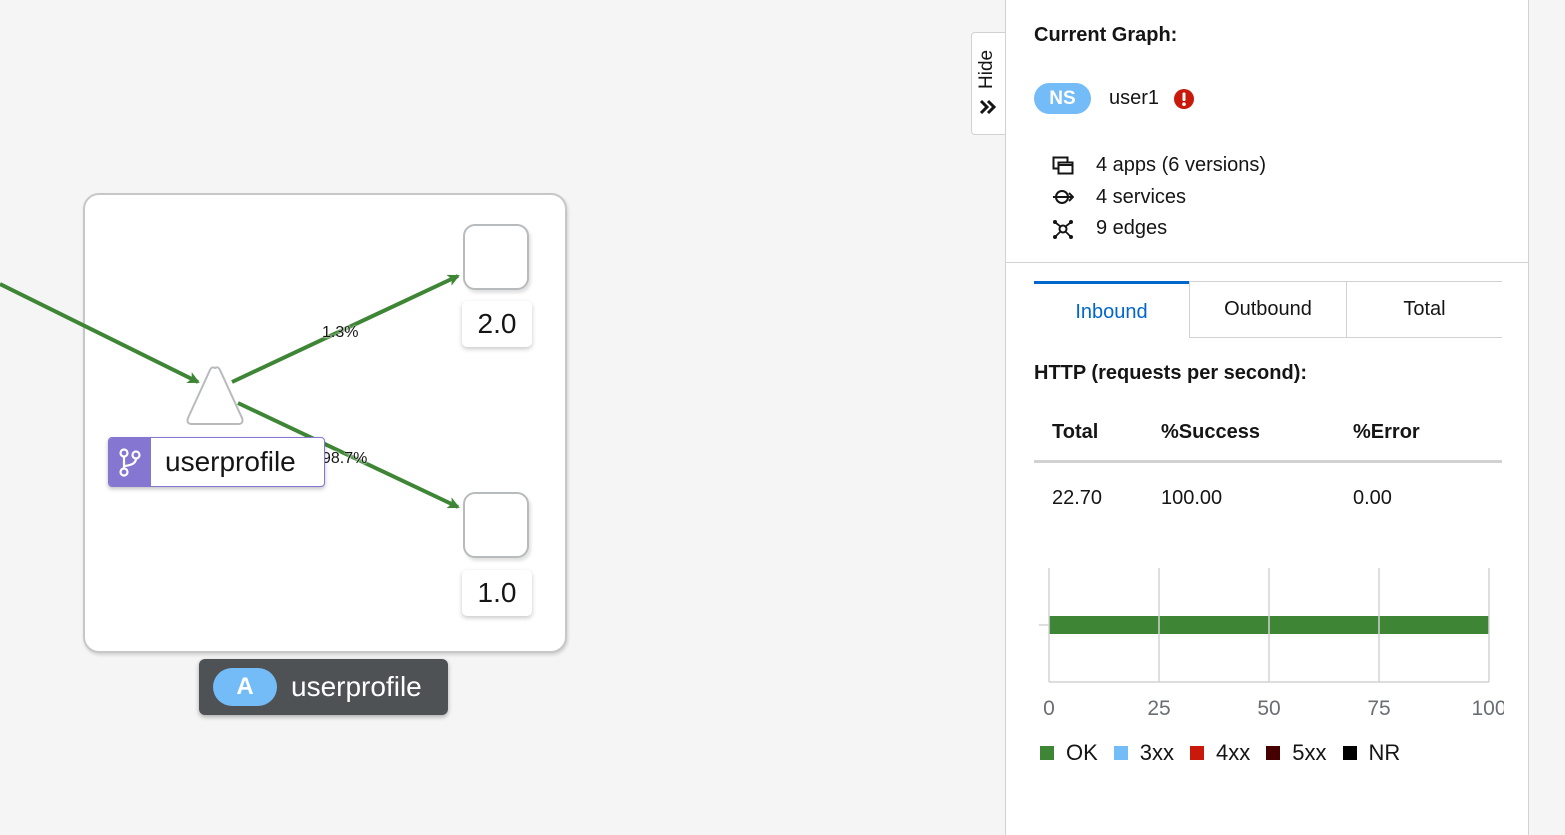 This screenshot has height=835, width=1565. Describe the element at coordinates (1049, 708) in the screenshot. I see `x-tick-label-0: 0` at that location.